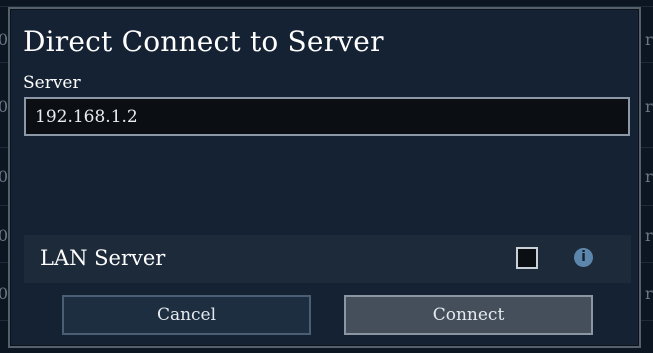 Image resolution: width=653 pixels, height=353 pixels. I want to click on connect-button: Connect, so click(468, 315).